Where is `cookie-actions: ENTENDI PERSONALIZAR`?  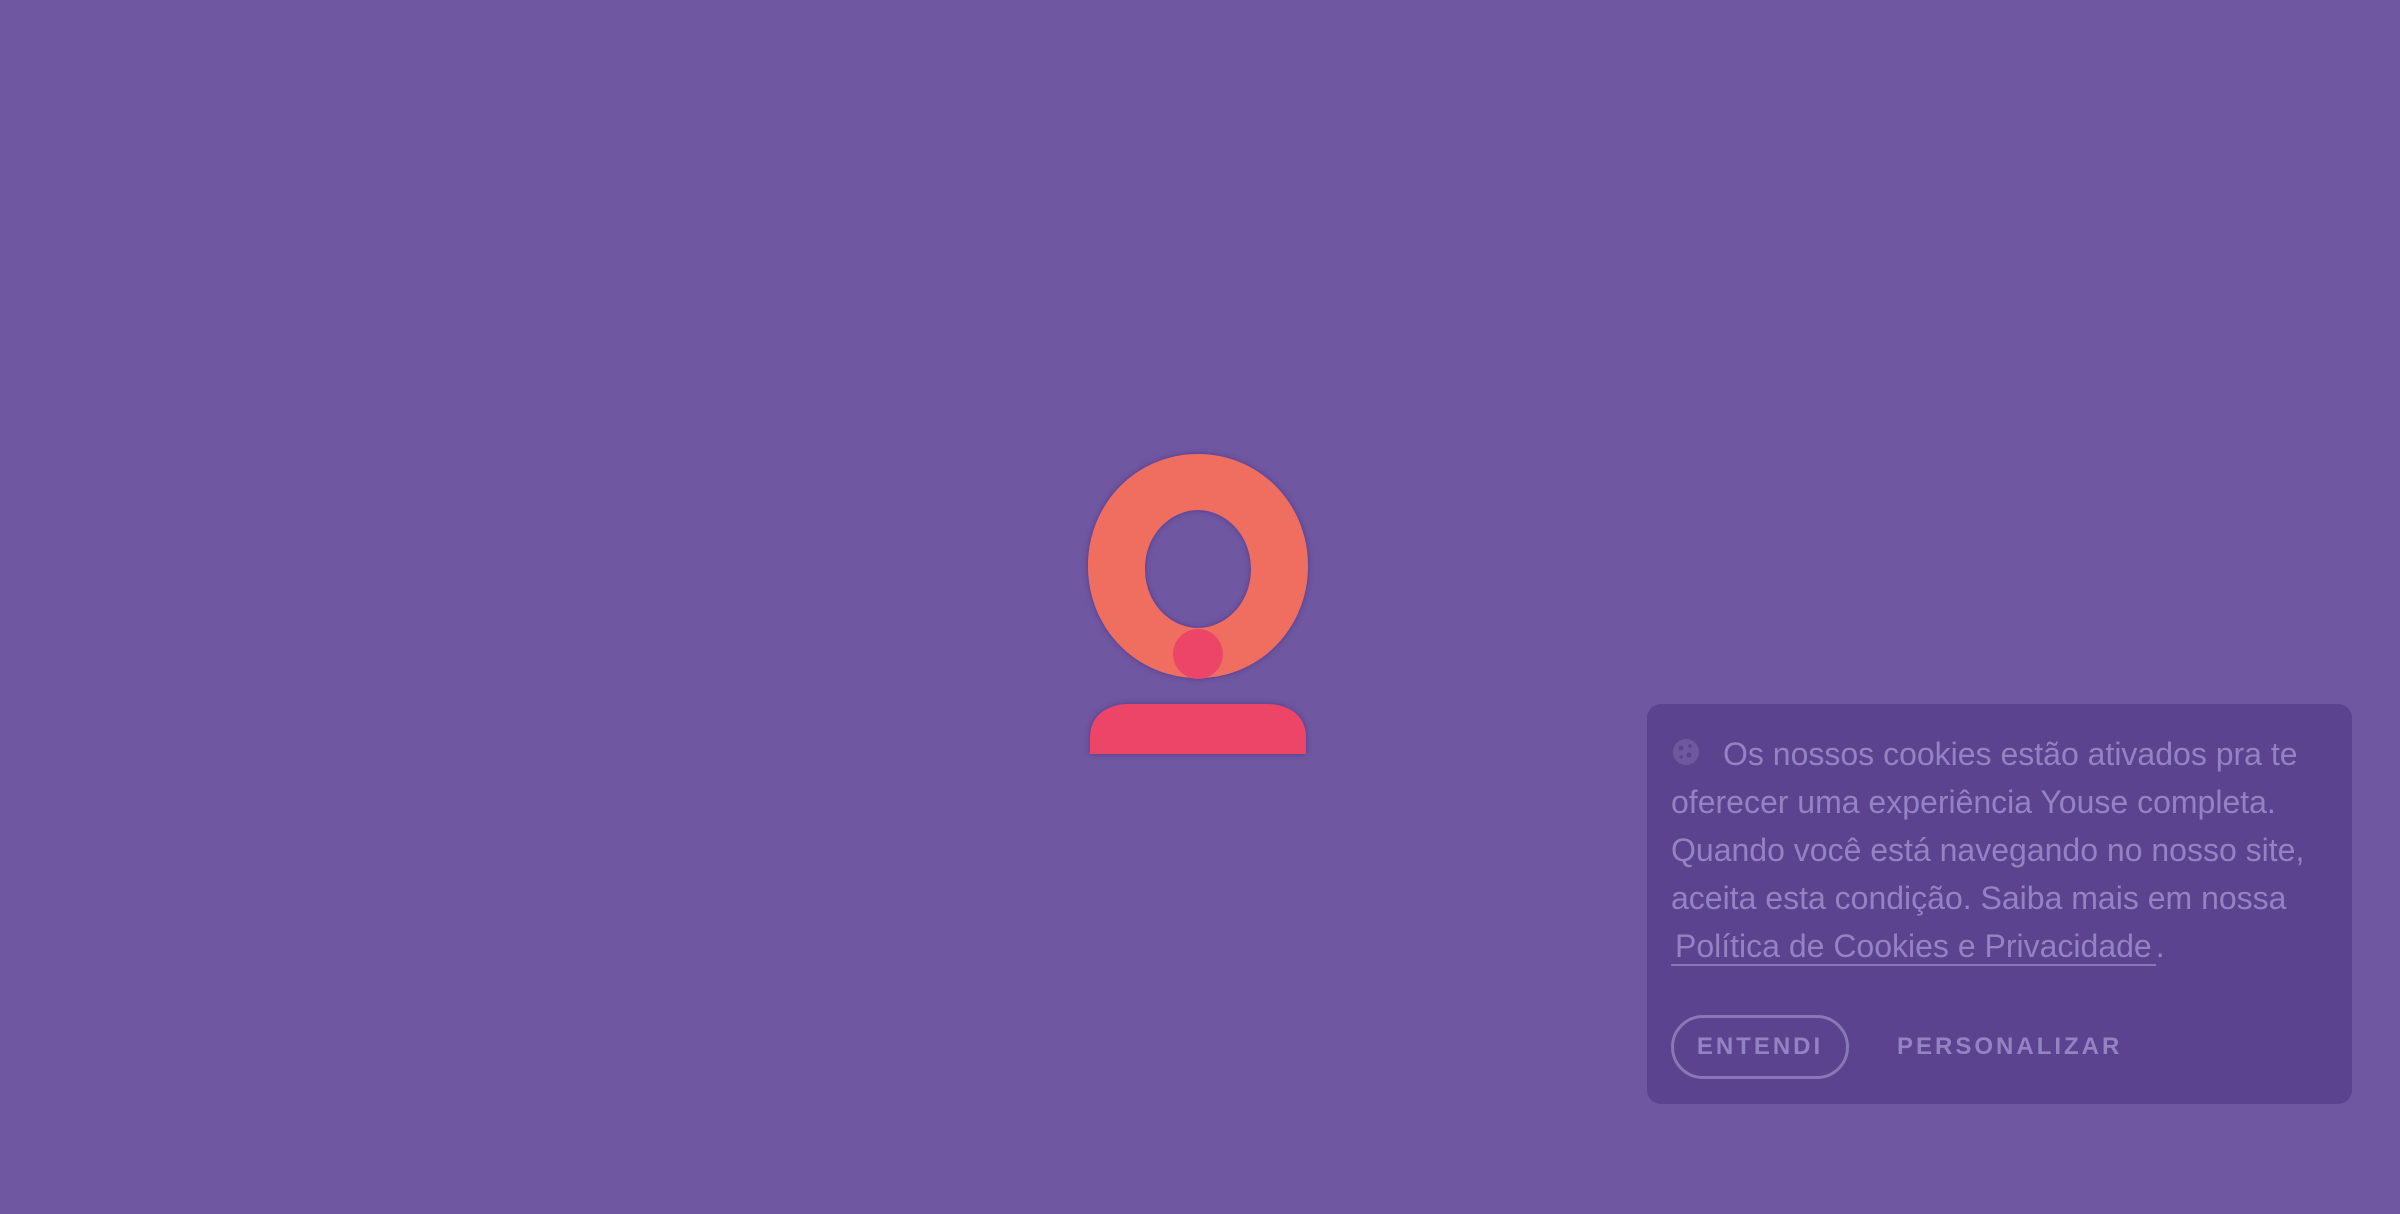 cookie-actions: ENTENDI PERSONALIZAR is located at coordinates (1896, 1047).